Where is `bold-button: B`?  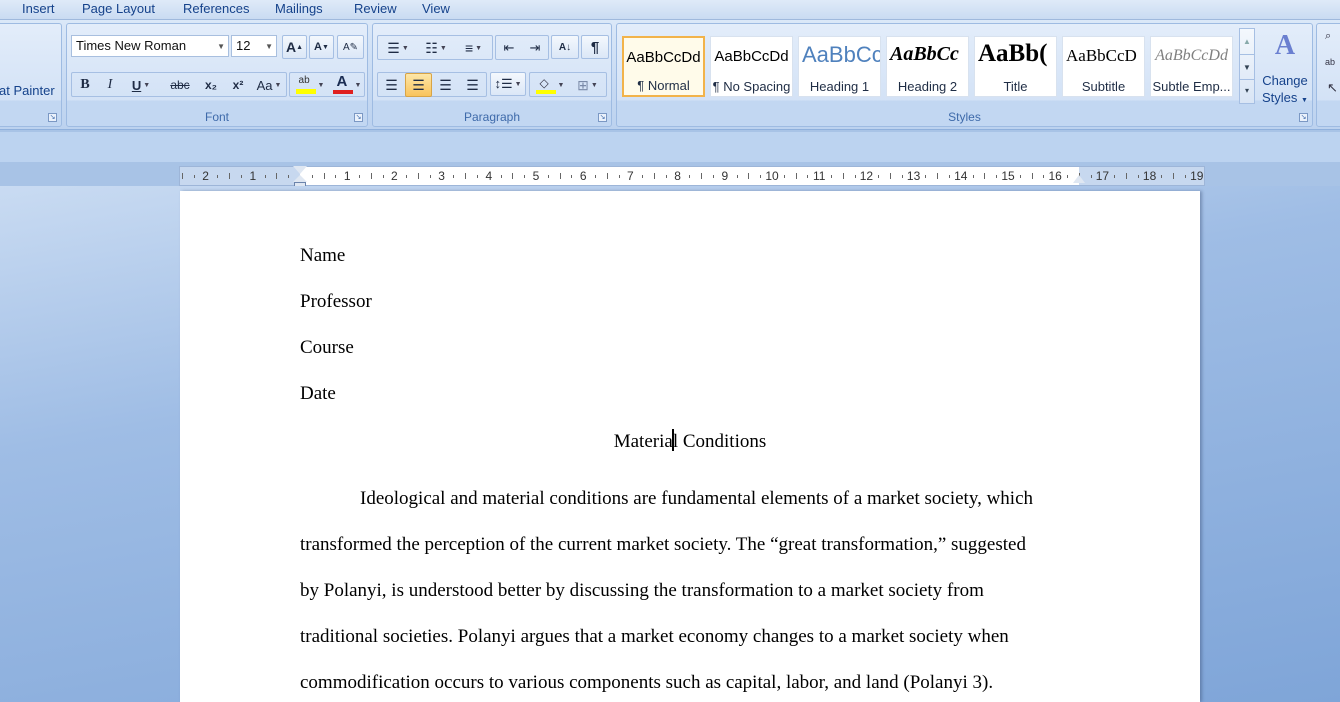 bold-button: B is located at coordinates (85, 85).